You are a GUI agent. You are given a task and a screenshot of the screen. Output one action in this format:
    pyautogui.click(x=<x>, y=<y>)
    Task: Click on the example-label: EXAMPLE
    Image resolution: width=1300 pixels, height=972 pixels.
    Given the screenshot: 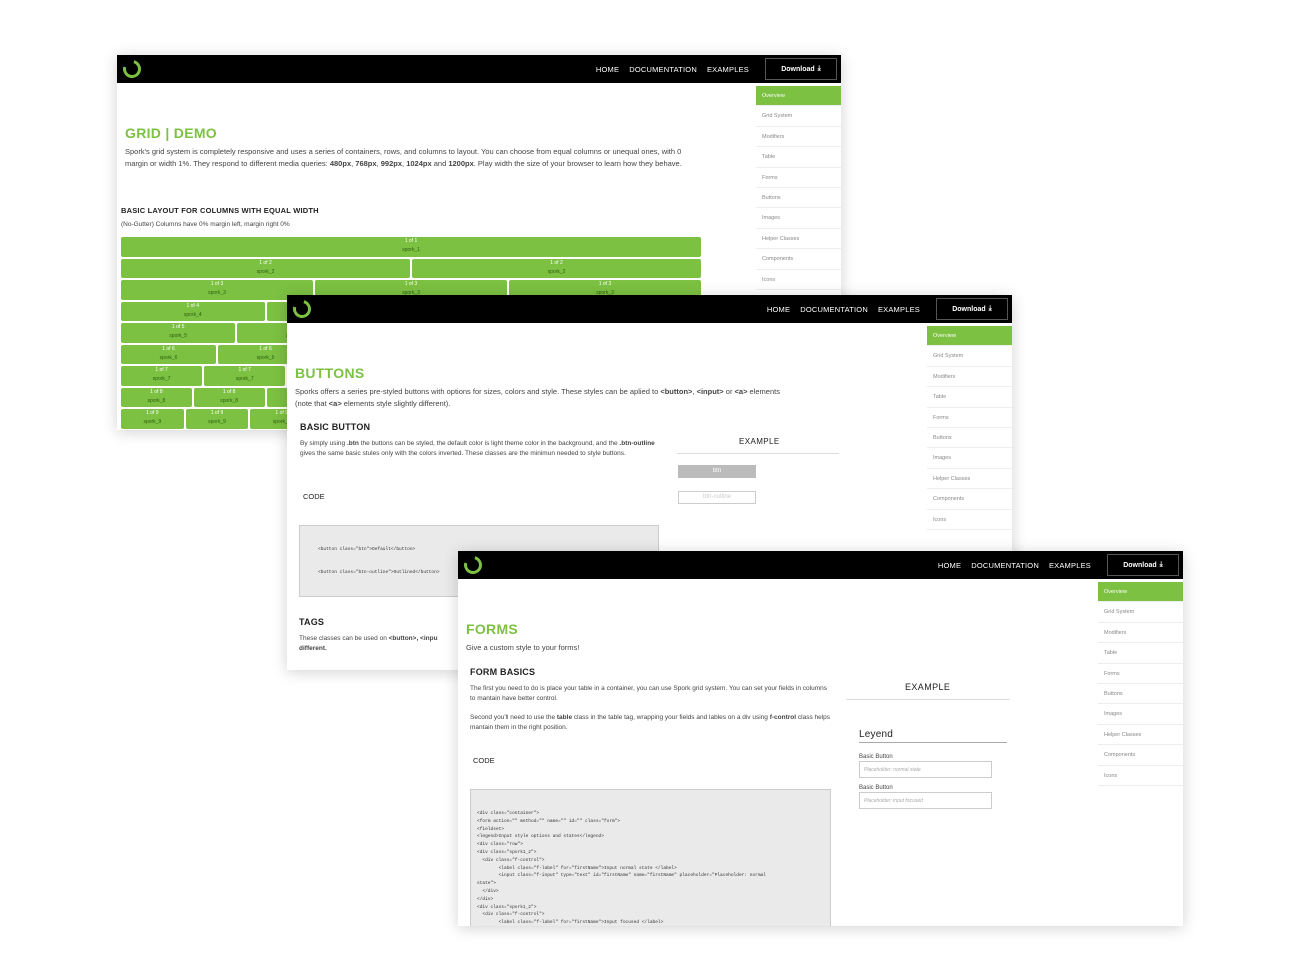 What is the action you would take?
    pyautogui.click(x=928, y=687)
    